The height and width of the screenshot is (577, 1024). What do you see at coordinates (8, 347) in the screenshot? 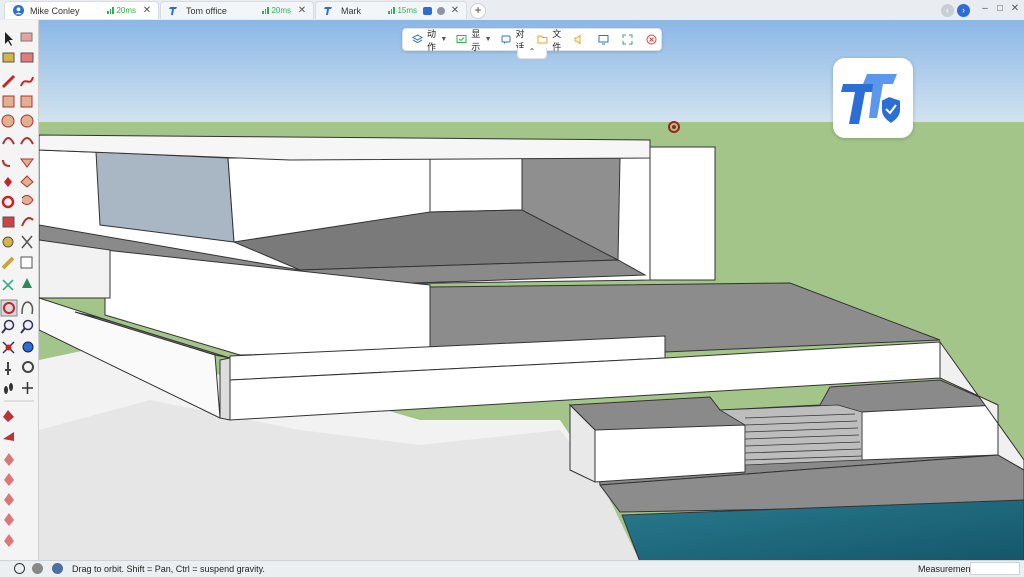
I see `zoom-extents-icon` at bounding box center [8, 347].